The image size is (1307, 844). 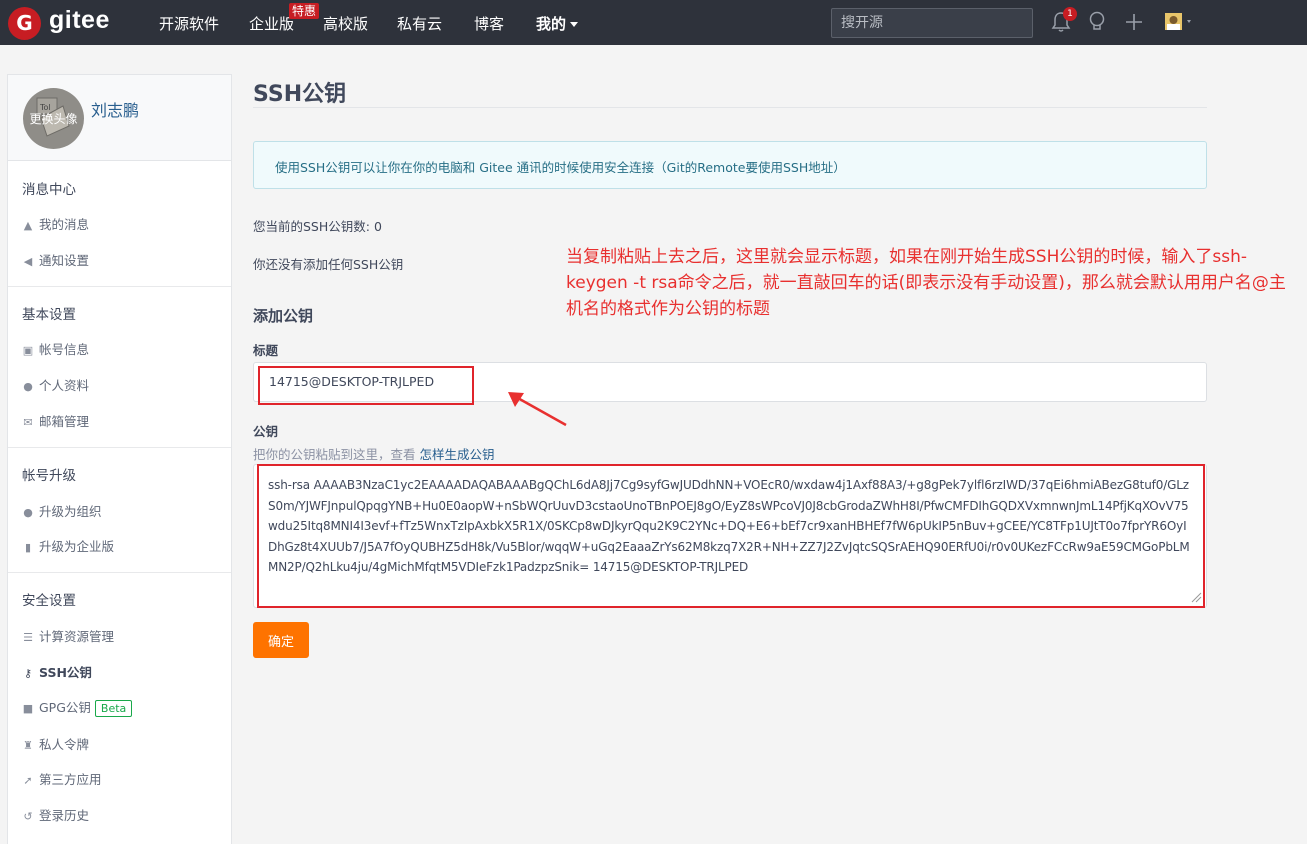 What do you see at coordinates (366, 385) in the screenshot?
I see `annotation-highlight-title` at bounding box center [366, 385].